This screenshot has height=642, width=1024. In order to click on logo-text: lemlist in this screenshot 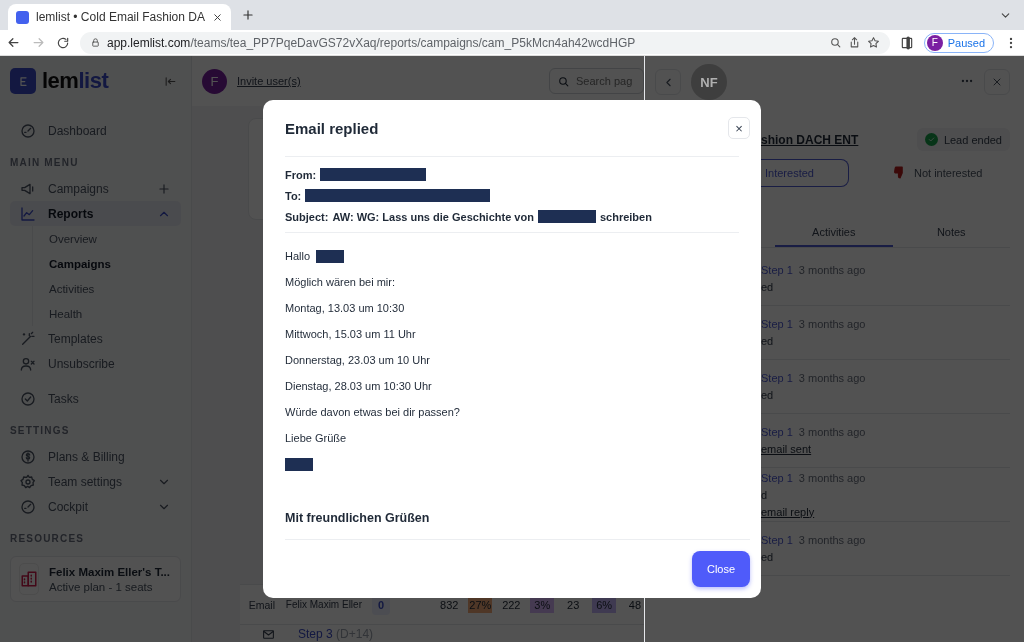, I will do `click(75, 81)`.